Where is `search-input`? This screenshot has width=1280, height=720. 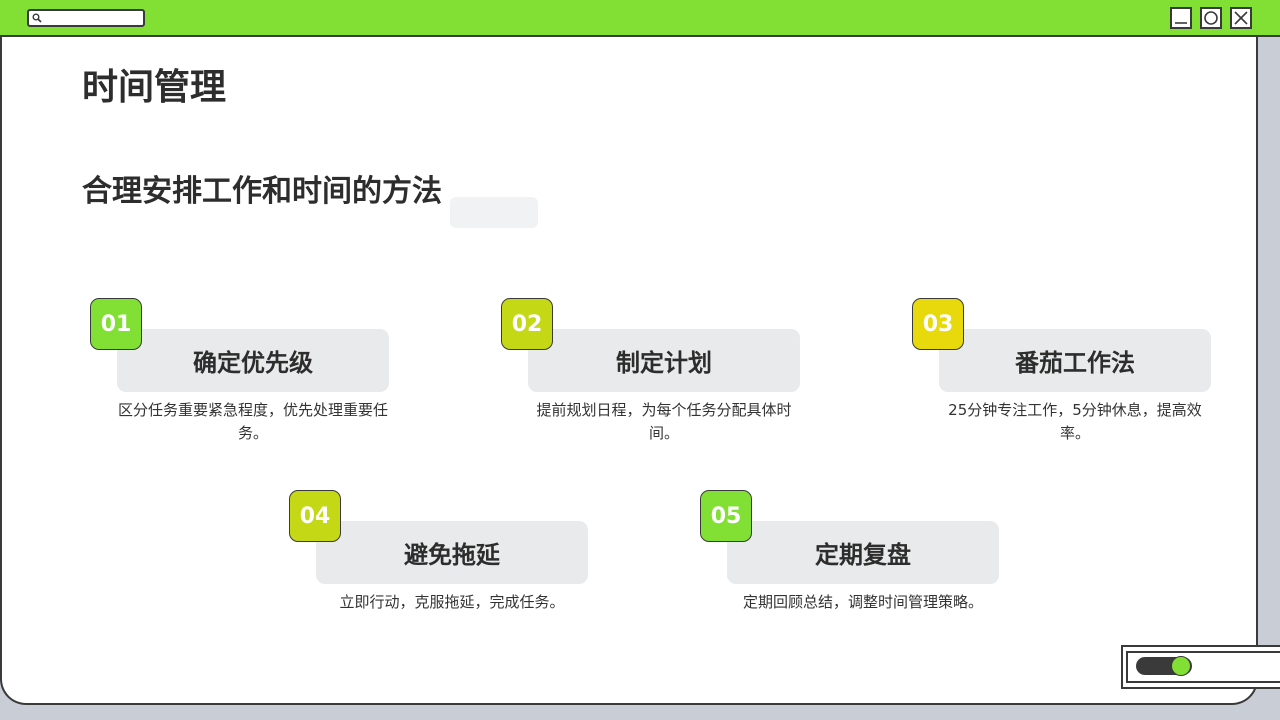
search-input is located at coordinates (86, 18).